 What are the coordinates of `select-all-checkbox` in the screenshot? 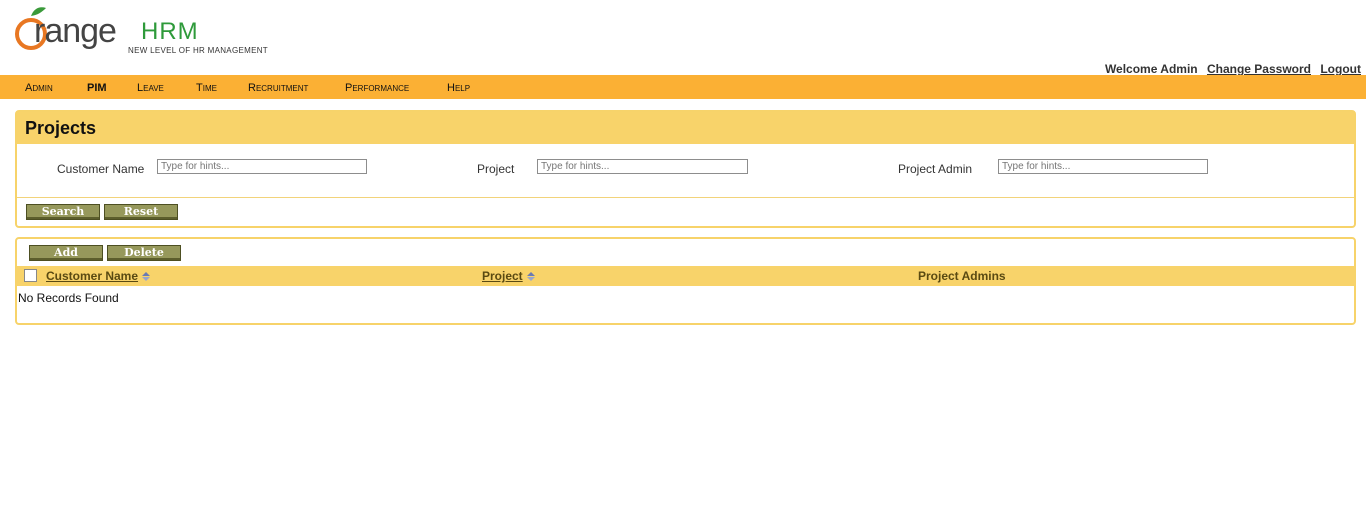 It's located at (30, 275).